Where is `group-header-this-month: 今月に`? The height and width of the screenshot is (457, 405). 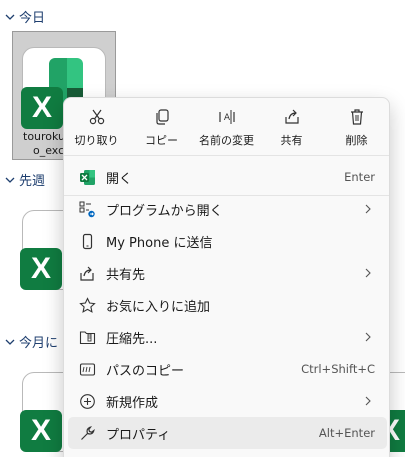
group-header-this-month: 今月に is located at coordinates (31, 341).